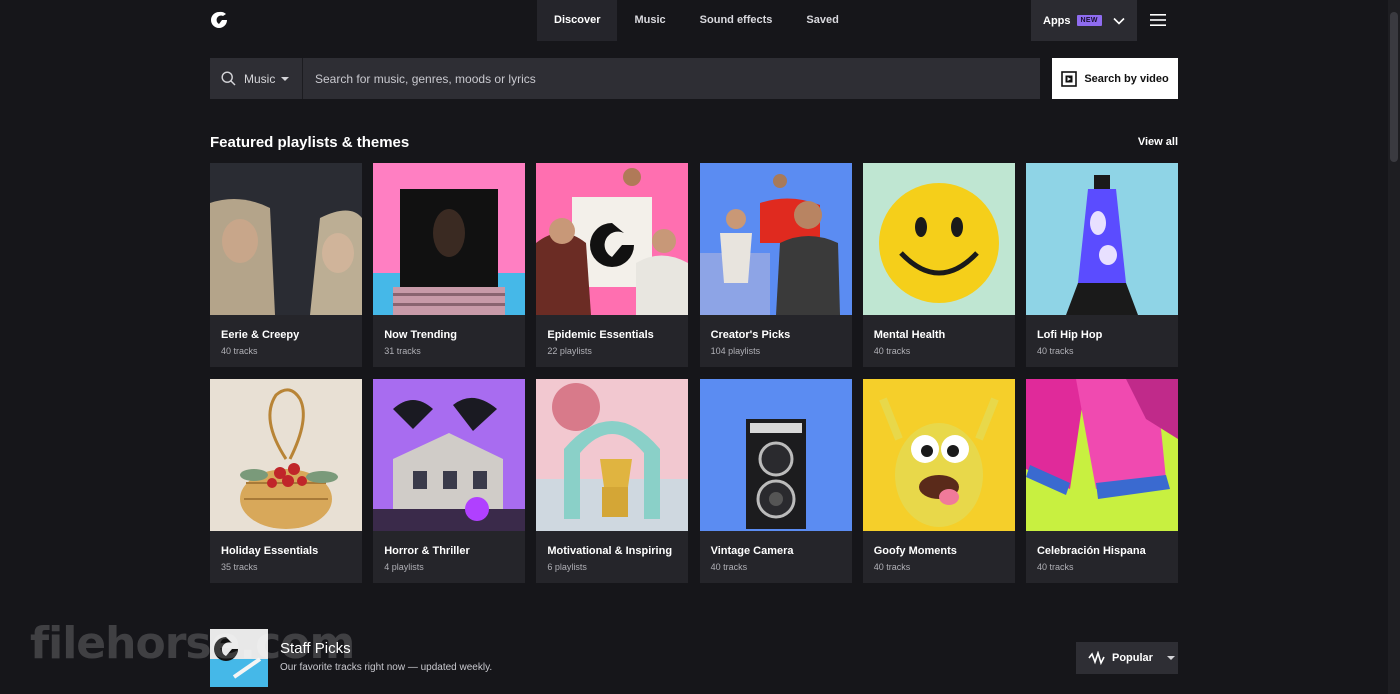 The image size is (1400, 694). I want to click on playlist-card: Creator's Picks 104 playlists, so click(775, 265).